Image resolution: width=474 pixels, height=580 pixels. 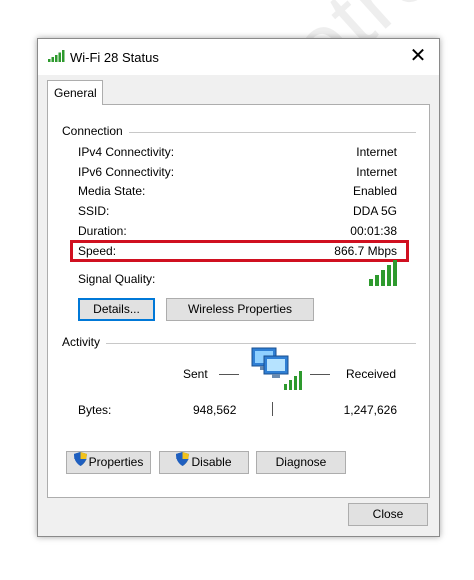 What do you see at coordinates (388, 514) in the screenshot?
I see `close-button: Close` at bounding box center [388, 514].